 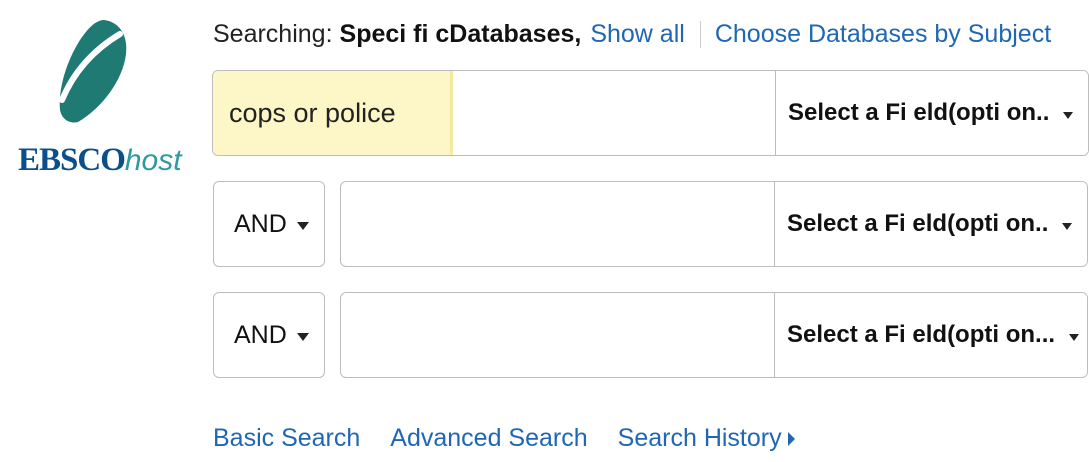 I want to click on link-divider, so click(x=700, y=34).